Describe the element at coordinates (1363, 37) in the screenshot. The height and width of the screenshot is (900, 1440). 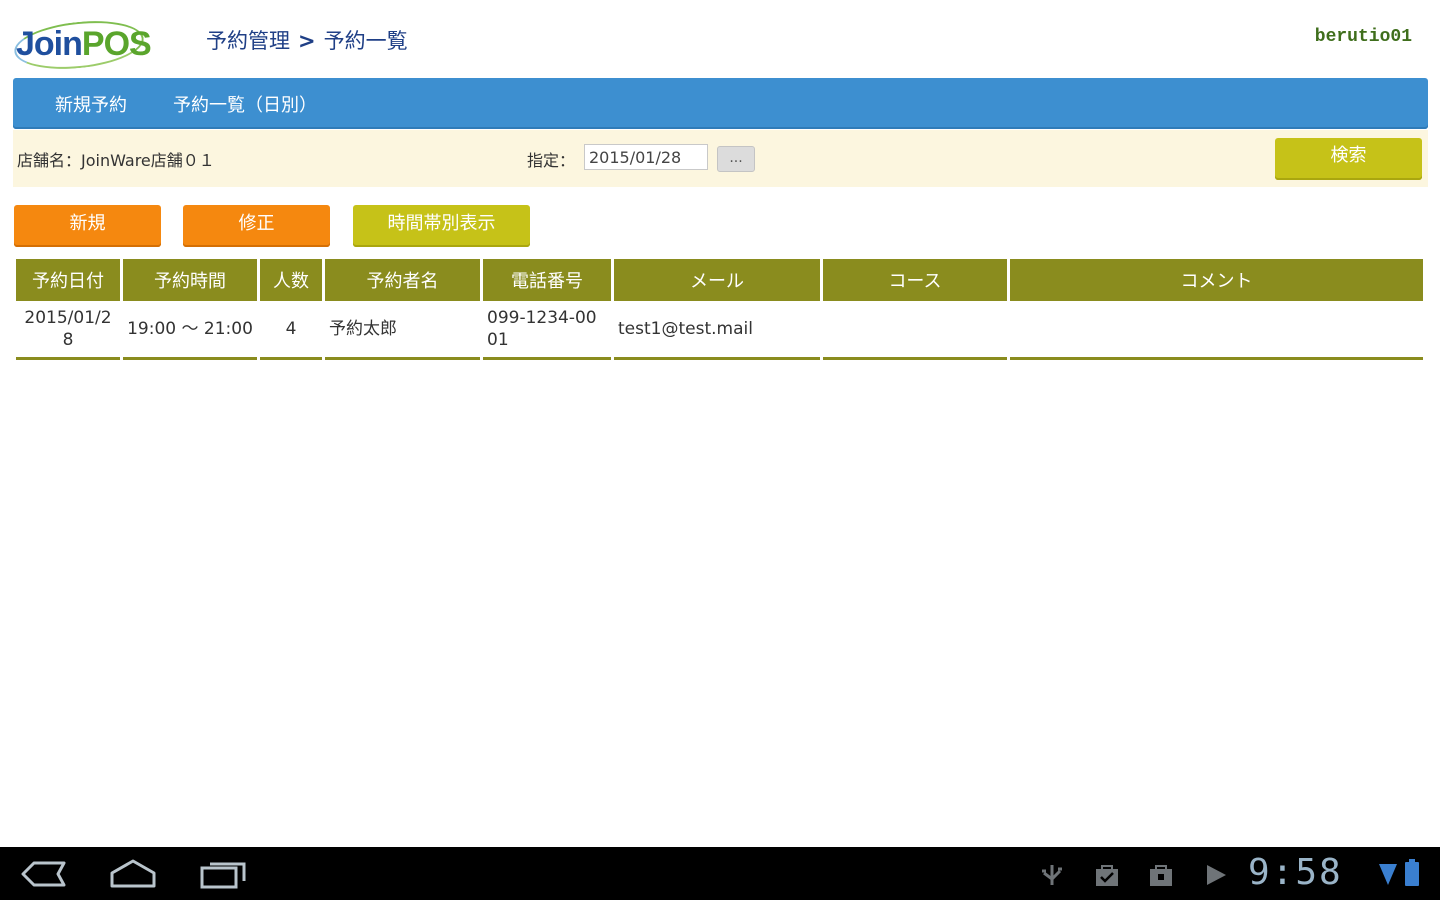
I see `user-name: berutio01` at that location.